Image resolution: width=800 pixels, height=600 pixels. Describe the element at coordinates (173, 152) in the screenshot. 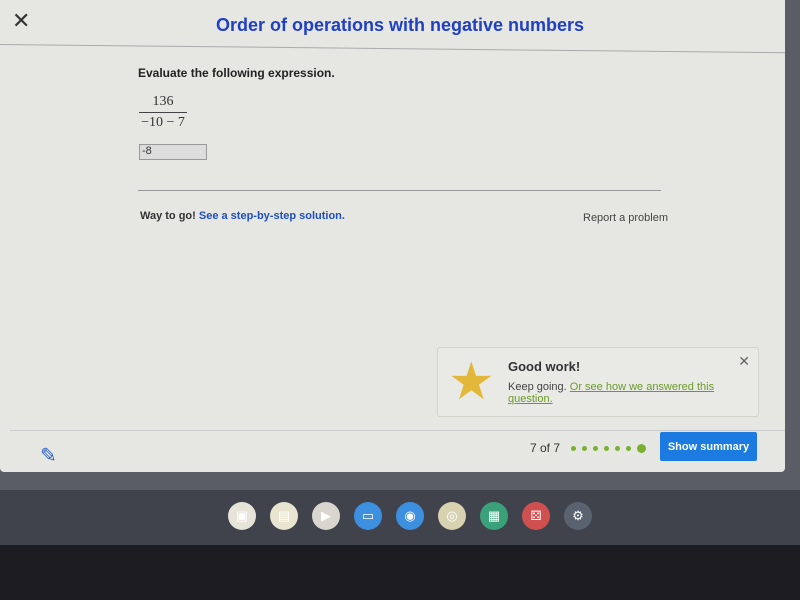

I see `answer-input: -8` at that location.